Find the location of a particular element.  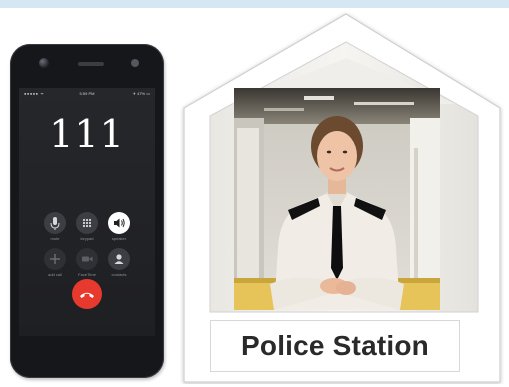

video-icon is located at coordinates (87, 259).